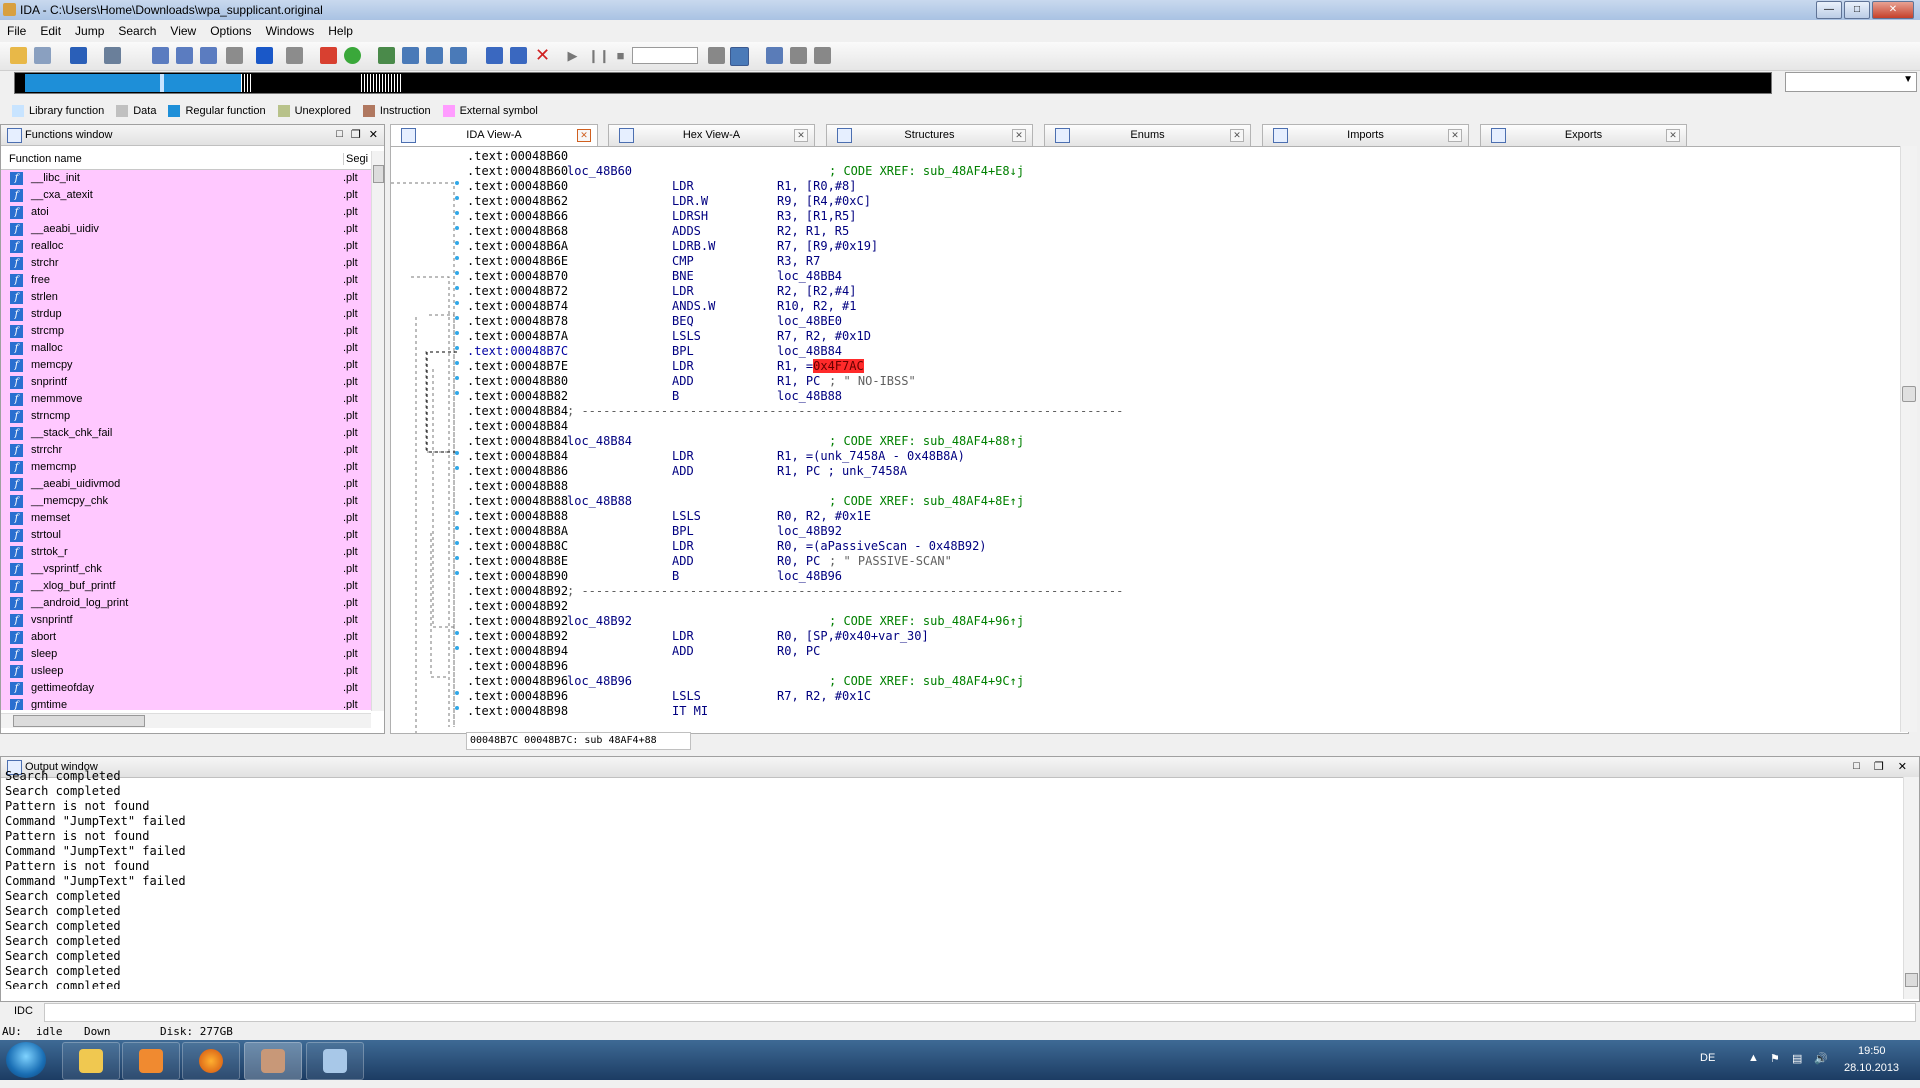 Image resolution: width=1920 pixels, height=1088 pixels. What do you see at coordinates (186, 620) in the screenshot?
I see `function-row: f vsnprintf .plt` at bounding box center [186, 620].